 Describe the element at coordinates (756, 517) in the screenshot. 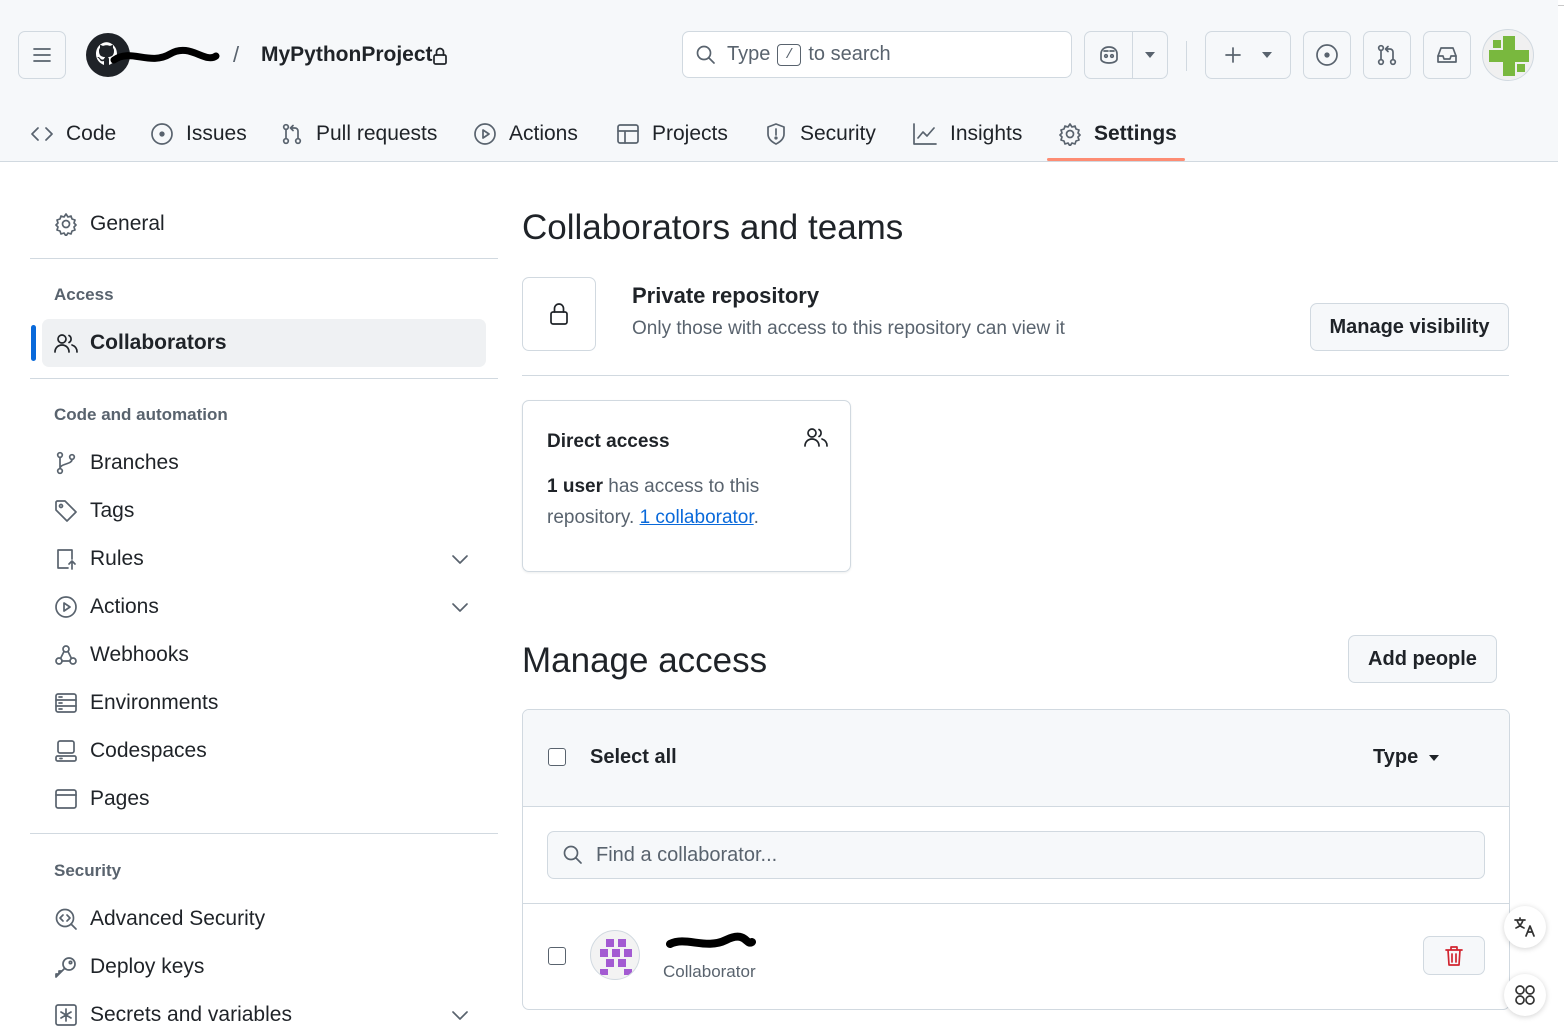

I see `direct-access-end-text: .` at that location.